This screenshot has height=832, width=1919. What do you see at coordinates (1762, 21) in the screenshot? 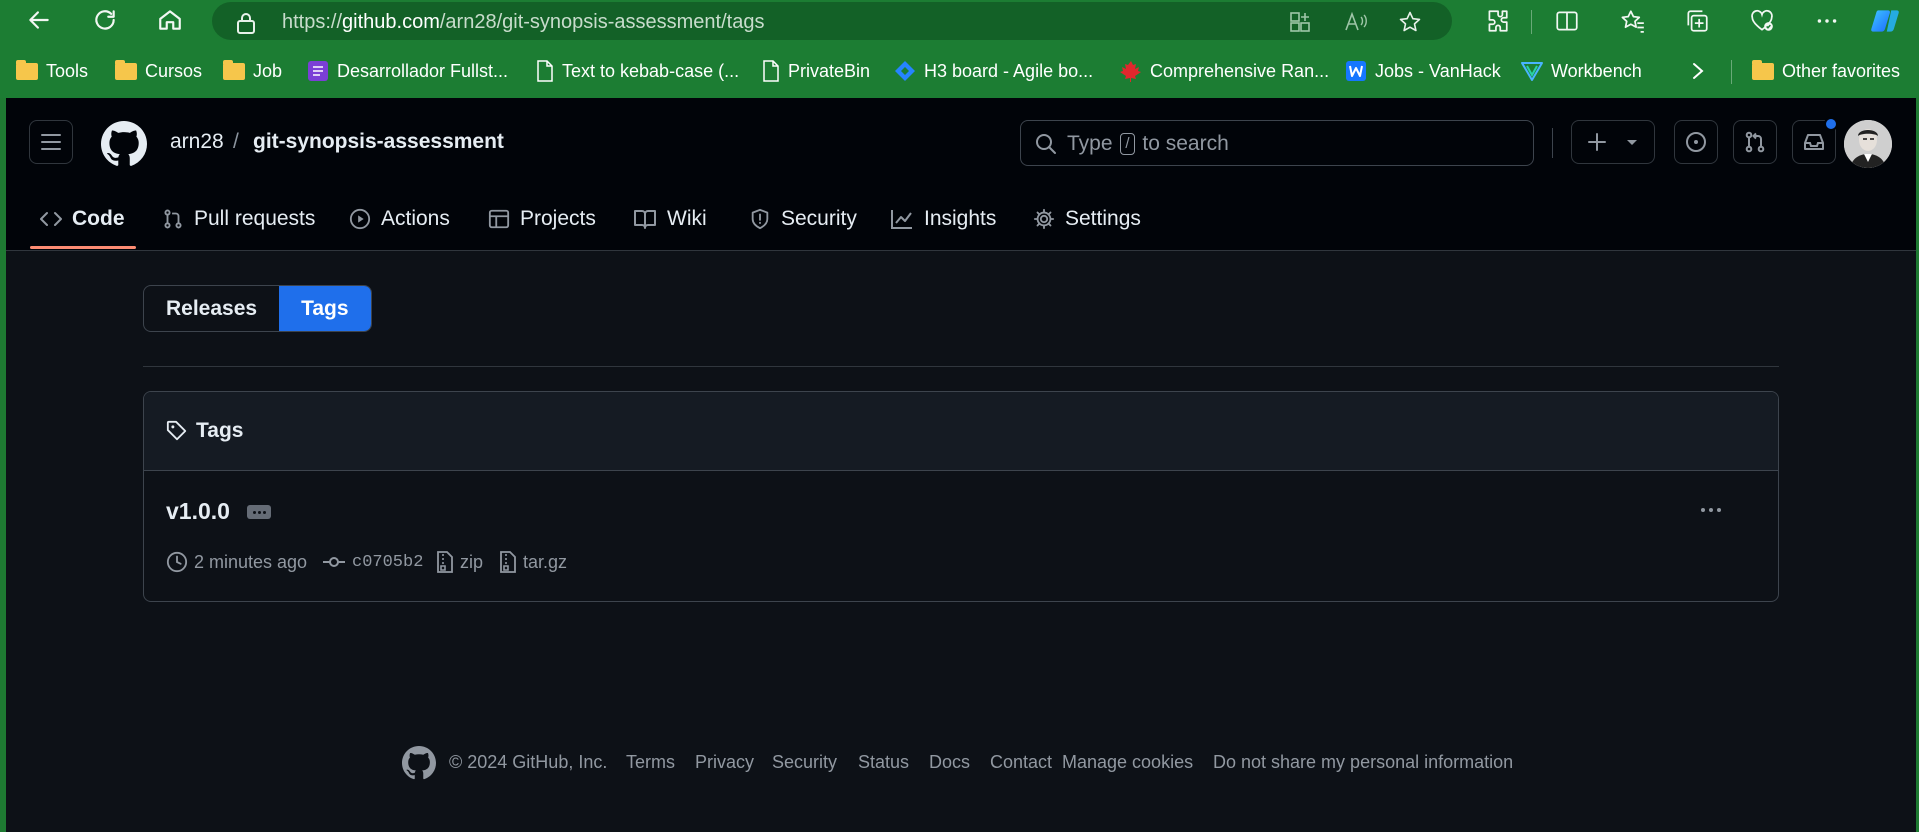
I see `browser-essentials-icon` at bounding box center [1762, 21].